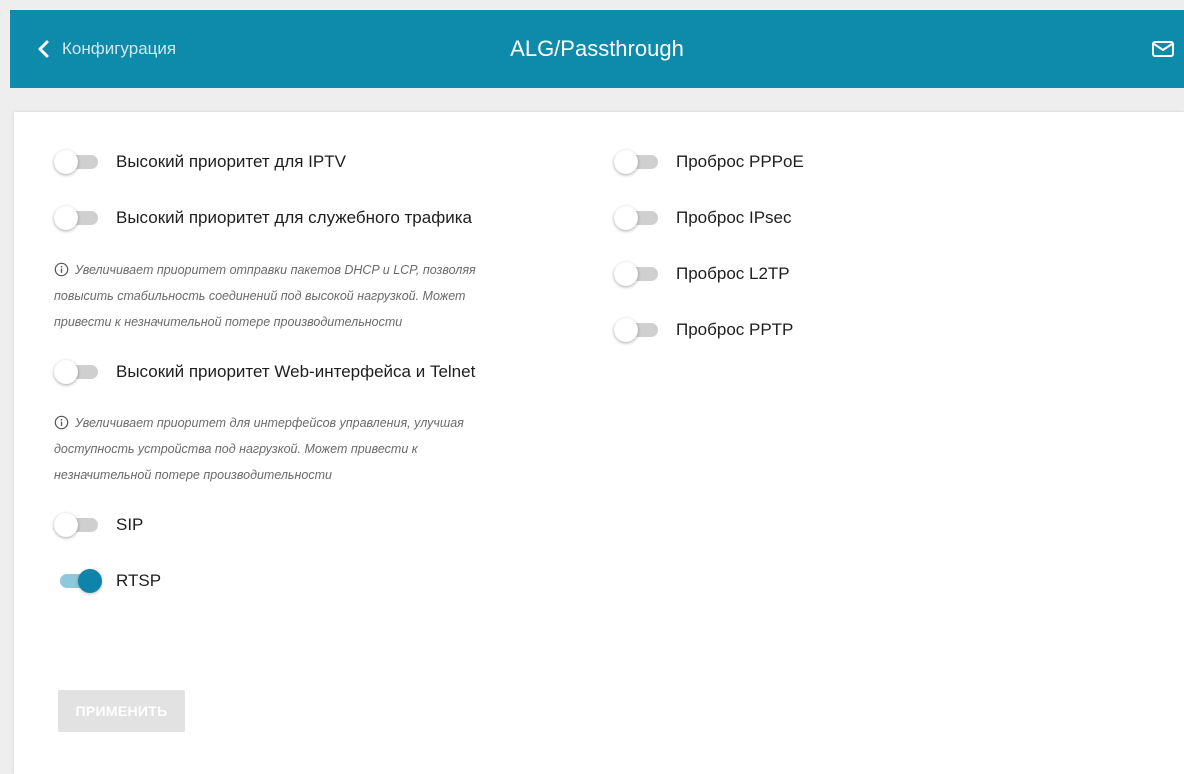 The width and height of the screenshot is (1184, 774). Describe the element at coordinates (740, 161) in the screenshot. I see `pppoe-passthrough-label: Проброс PPPoE` at that location.